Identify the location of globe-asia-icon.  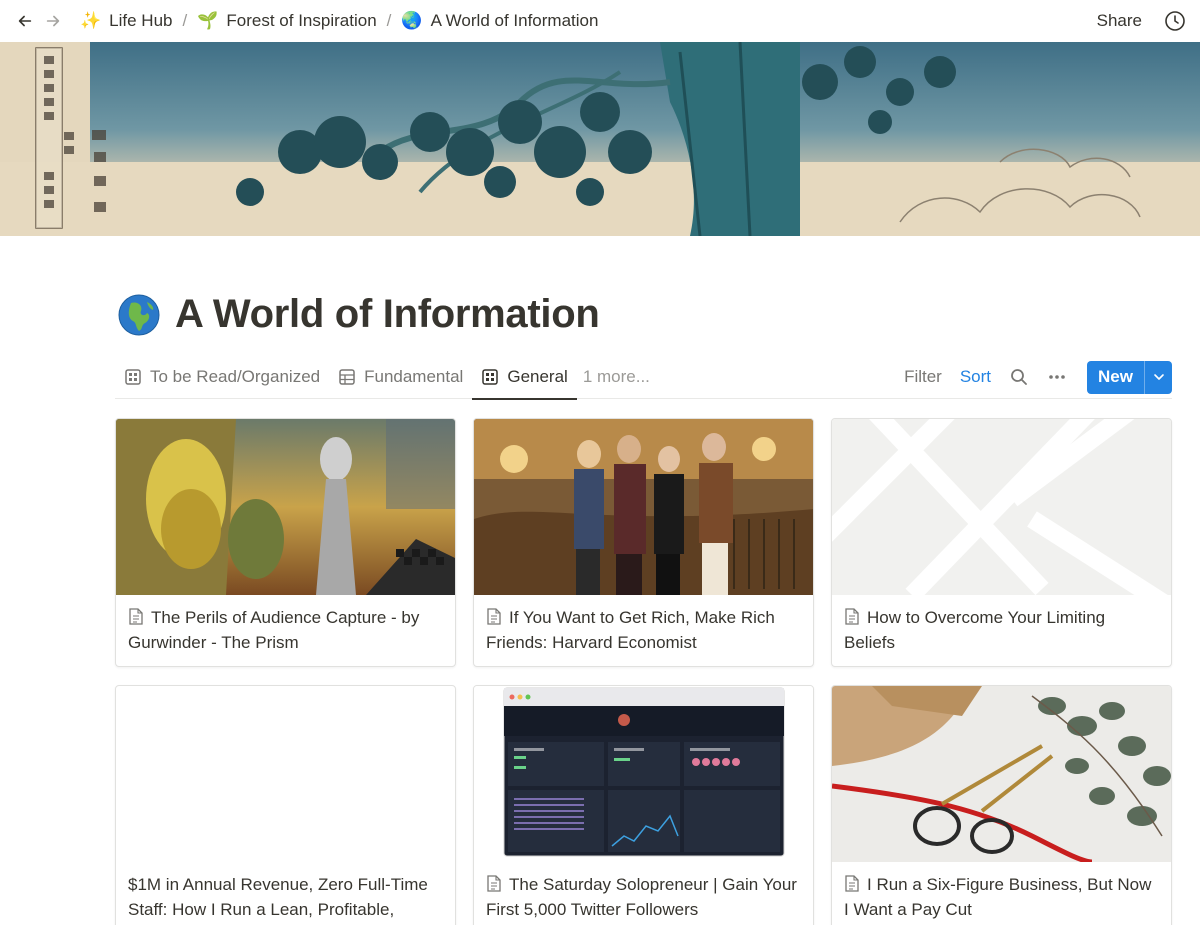
(139, 315).